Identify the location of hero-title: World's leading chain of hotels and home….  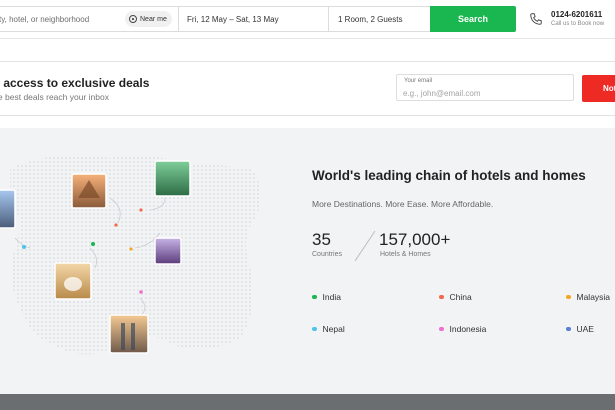
(449, 175).